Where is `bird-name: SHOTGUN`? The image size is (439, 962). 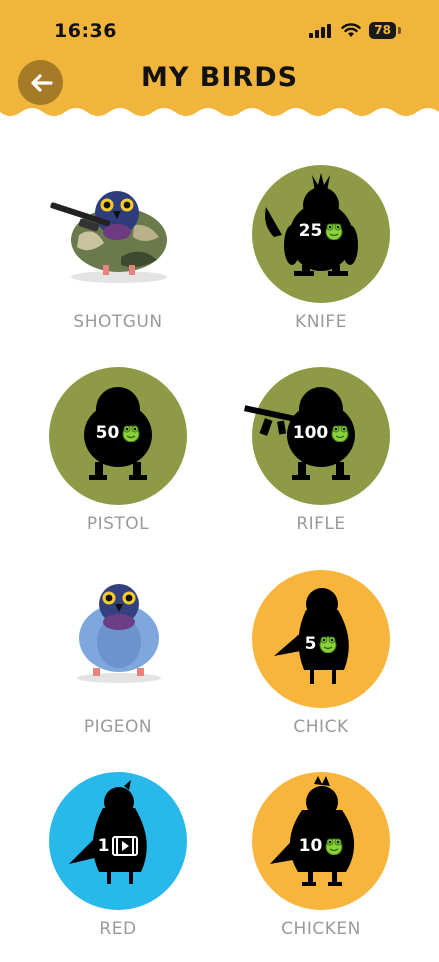 bird-name: SHOTGUN is located at coordinates (118, 322).